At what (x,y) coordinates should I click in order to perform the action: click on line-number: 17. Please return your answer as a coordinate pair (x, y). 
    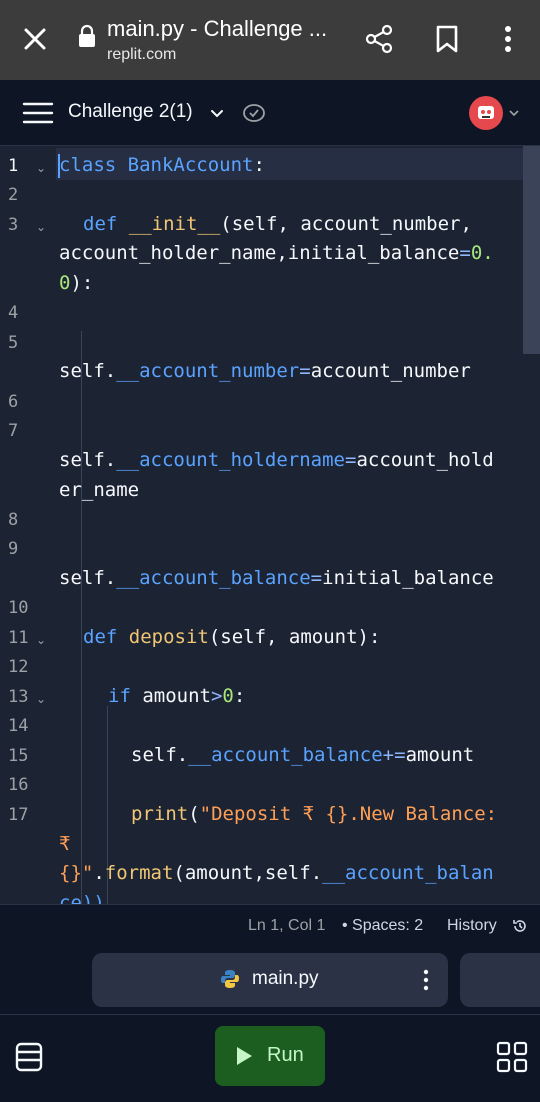
    Looking at the image, I should click on (18, 815).